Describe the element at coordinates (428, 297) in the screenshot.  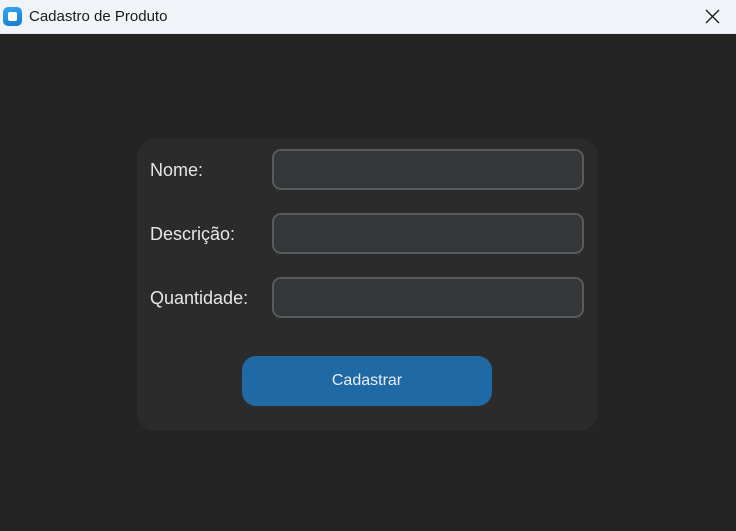
I see `quantity-input` at that location.